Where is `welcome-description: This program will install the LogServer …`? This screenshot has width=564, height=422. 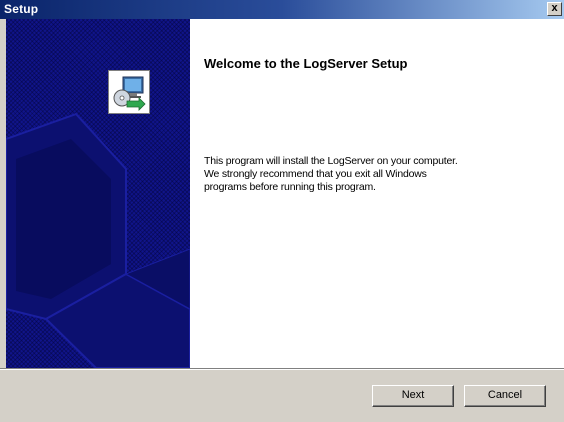 welcome-description: This program will install the LogServer … is located at coordinates (331, 174).